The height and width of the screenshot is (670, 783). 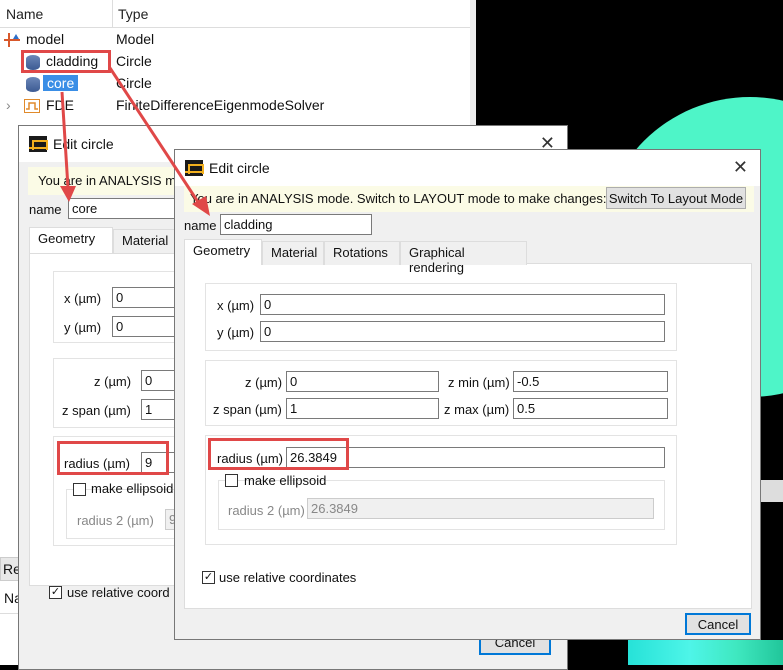 What do you see at coordinates (740, 167) in the screenshot?
I see `close-icon: ✕` at bounding box center [740, 167].